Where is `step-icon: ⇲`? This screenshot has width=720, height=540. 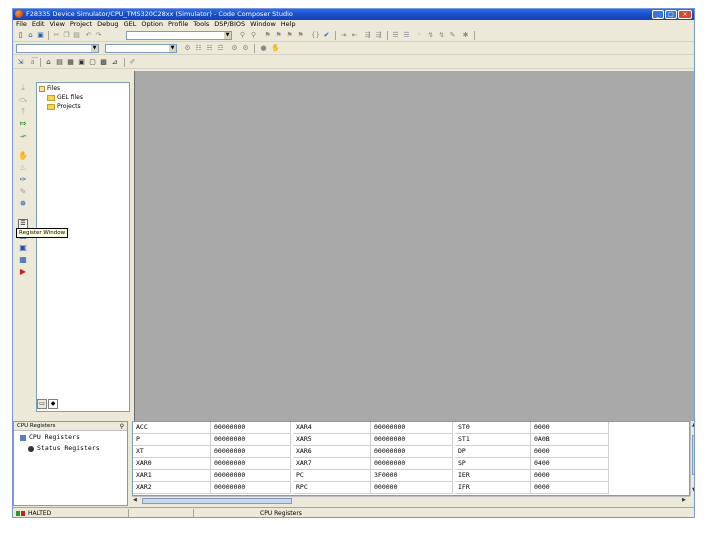
step-icon: ⇲ is located at coordinates (20, 62).